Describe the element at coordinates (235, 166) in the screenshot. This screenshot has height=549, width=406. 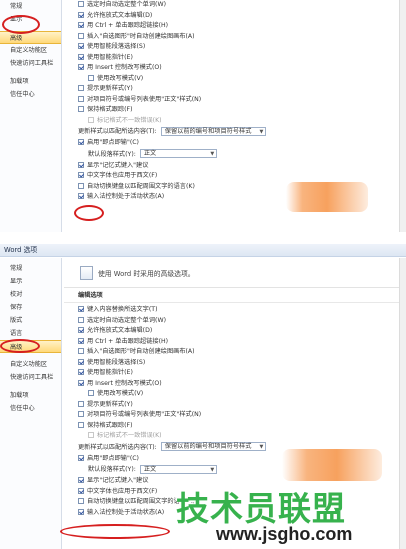
I see `option-row: 显示"记忆式键入"建议` at that location.